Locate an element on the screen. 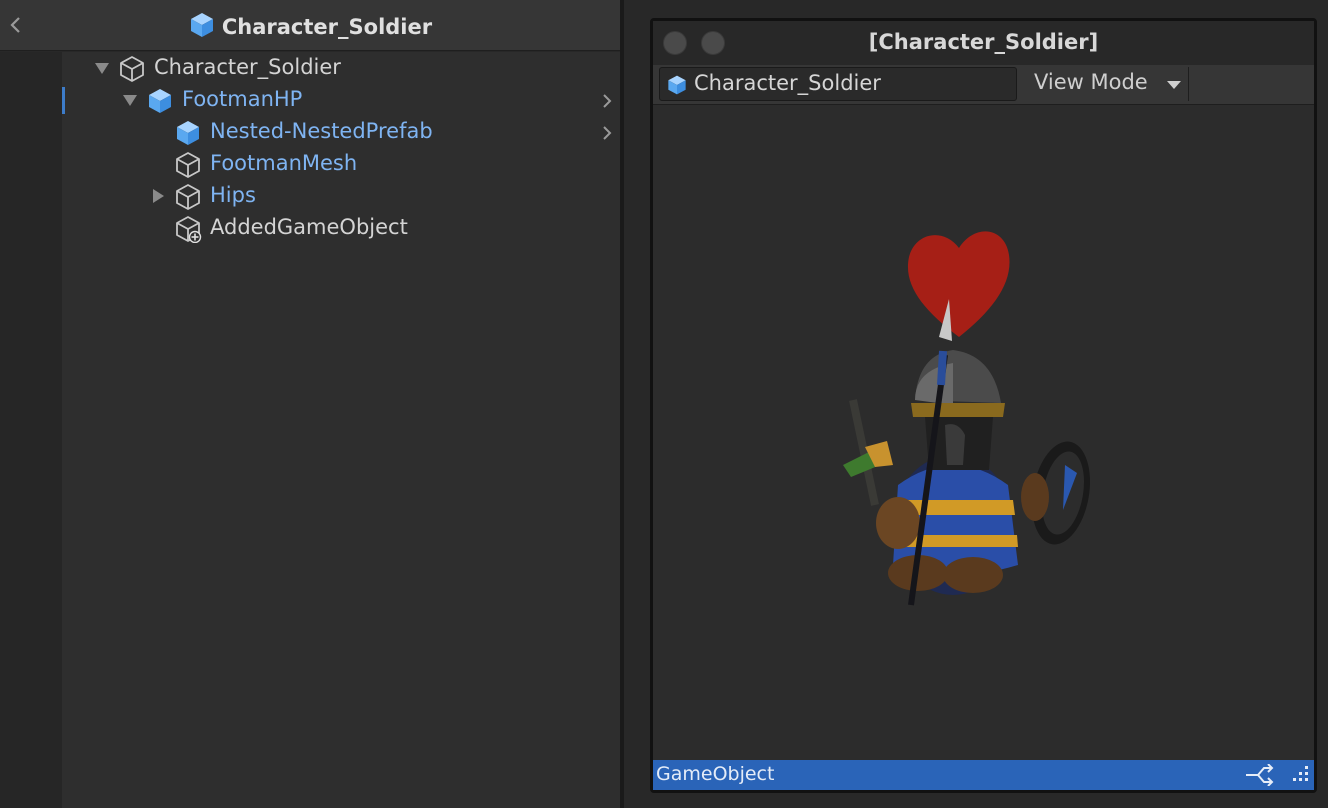 The image size is (1328, 808). tree-row-label: Hips is located at coordinates (233, 195).